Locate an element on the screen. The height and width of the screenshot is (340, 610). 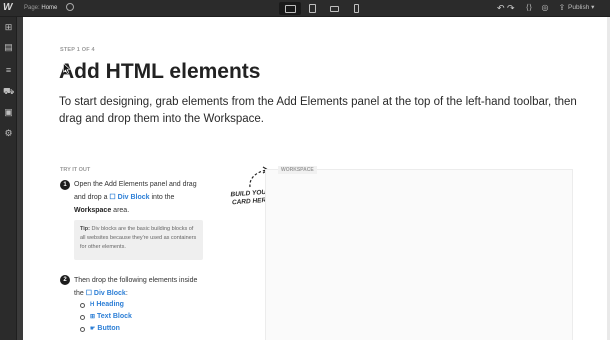
heading-label: Heading is located at coordinates (110, 304).